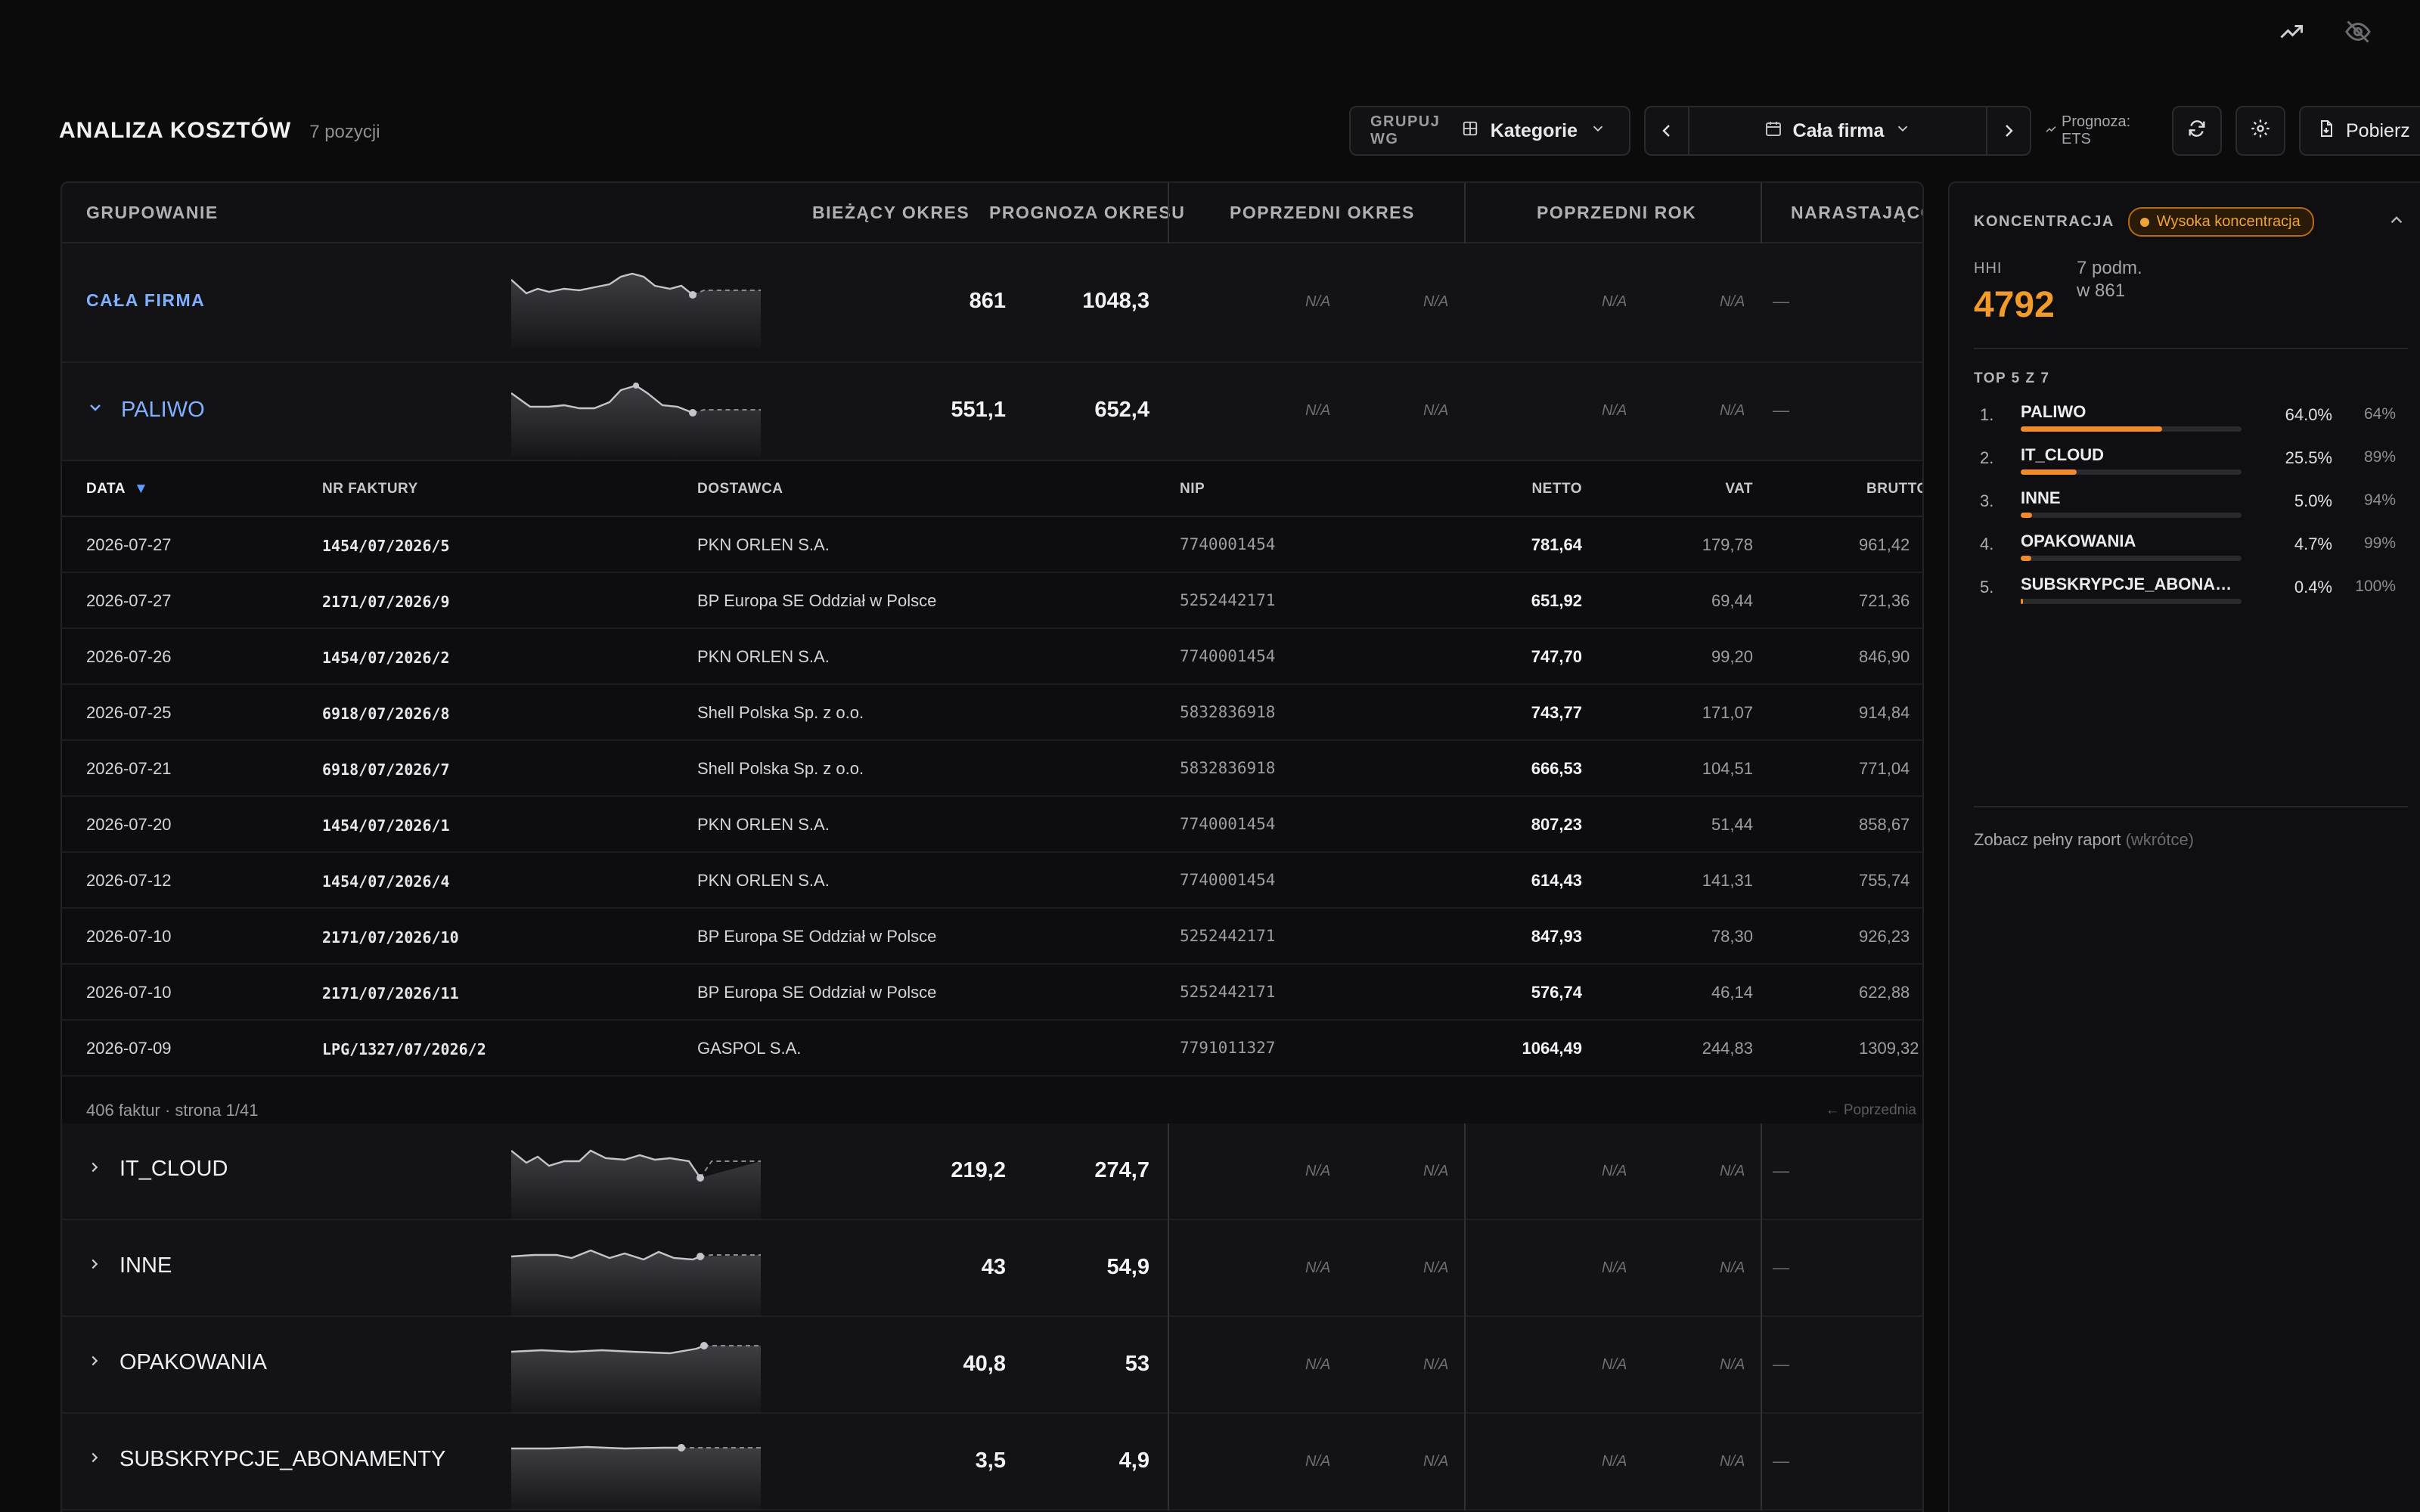 The image size is (2420, 1512). Describe the element at coordinates (404, 1049) in the screenshot. I see `invoice-number: LPG/1327/07/2026/2` at that location.